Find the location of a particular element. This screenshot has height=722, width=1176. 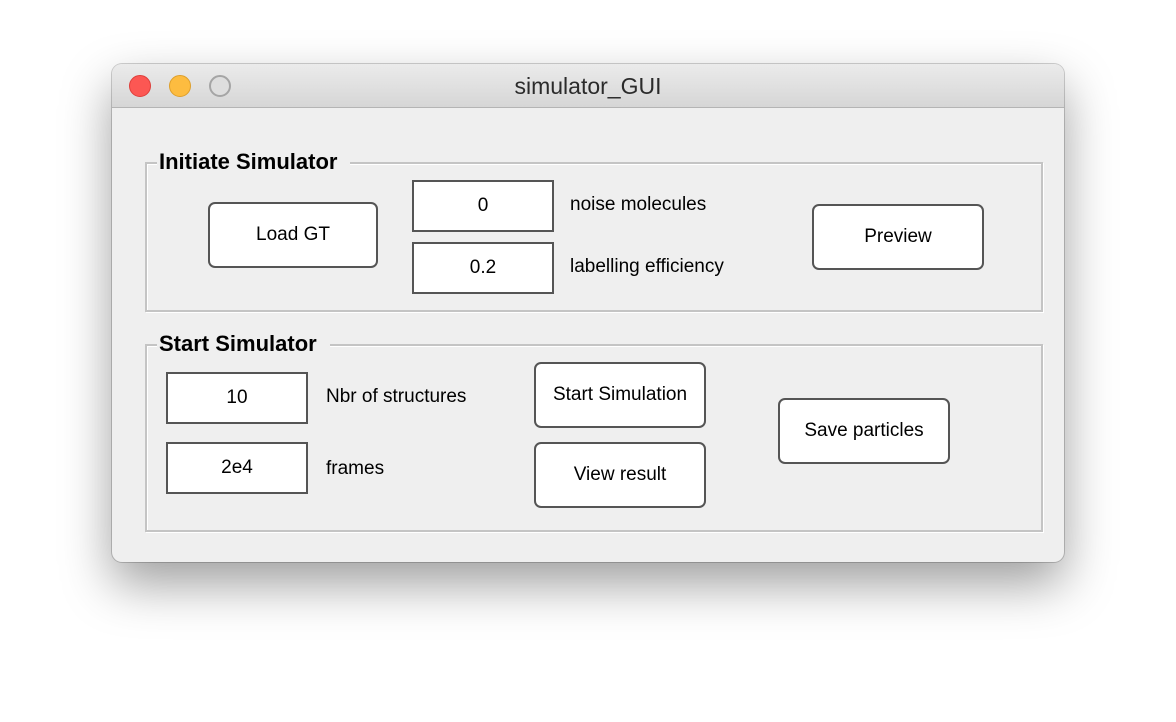

start-simulator-title: Start Simulator is located at coordinates (243, 344).